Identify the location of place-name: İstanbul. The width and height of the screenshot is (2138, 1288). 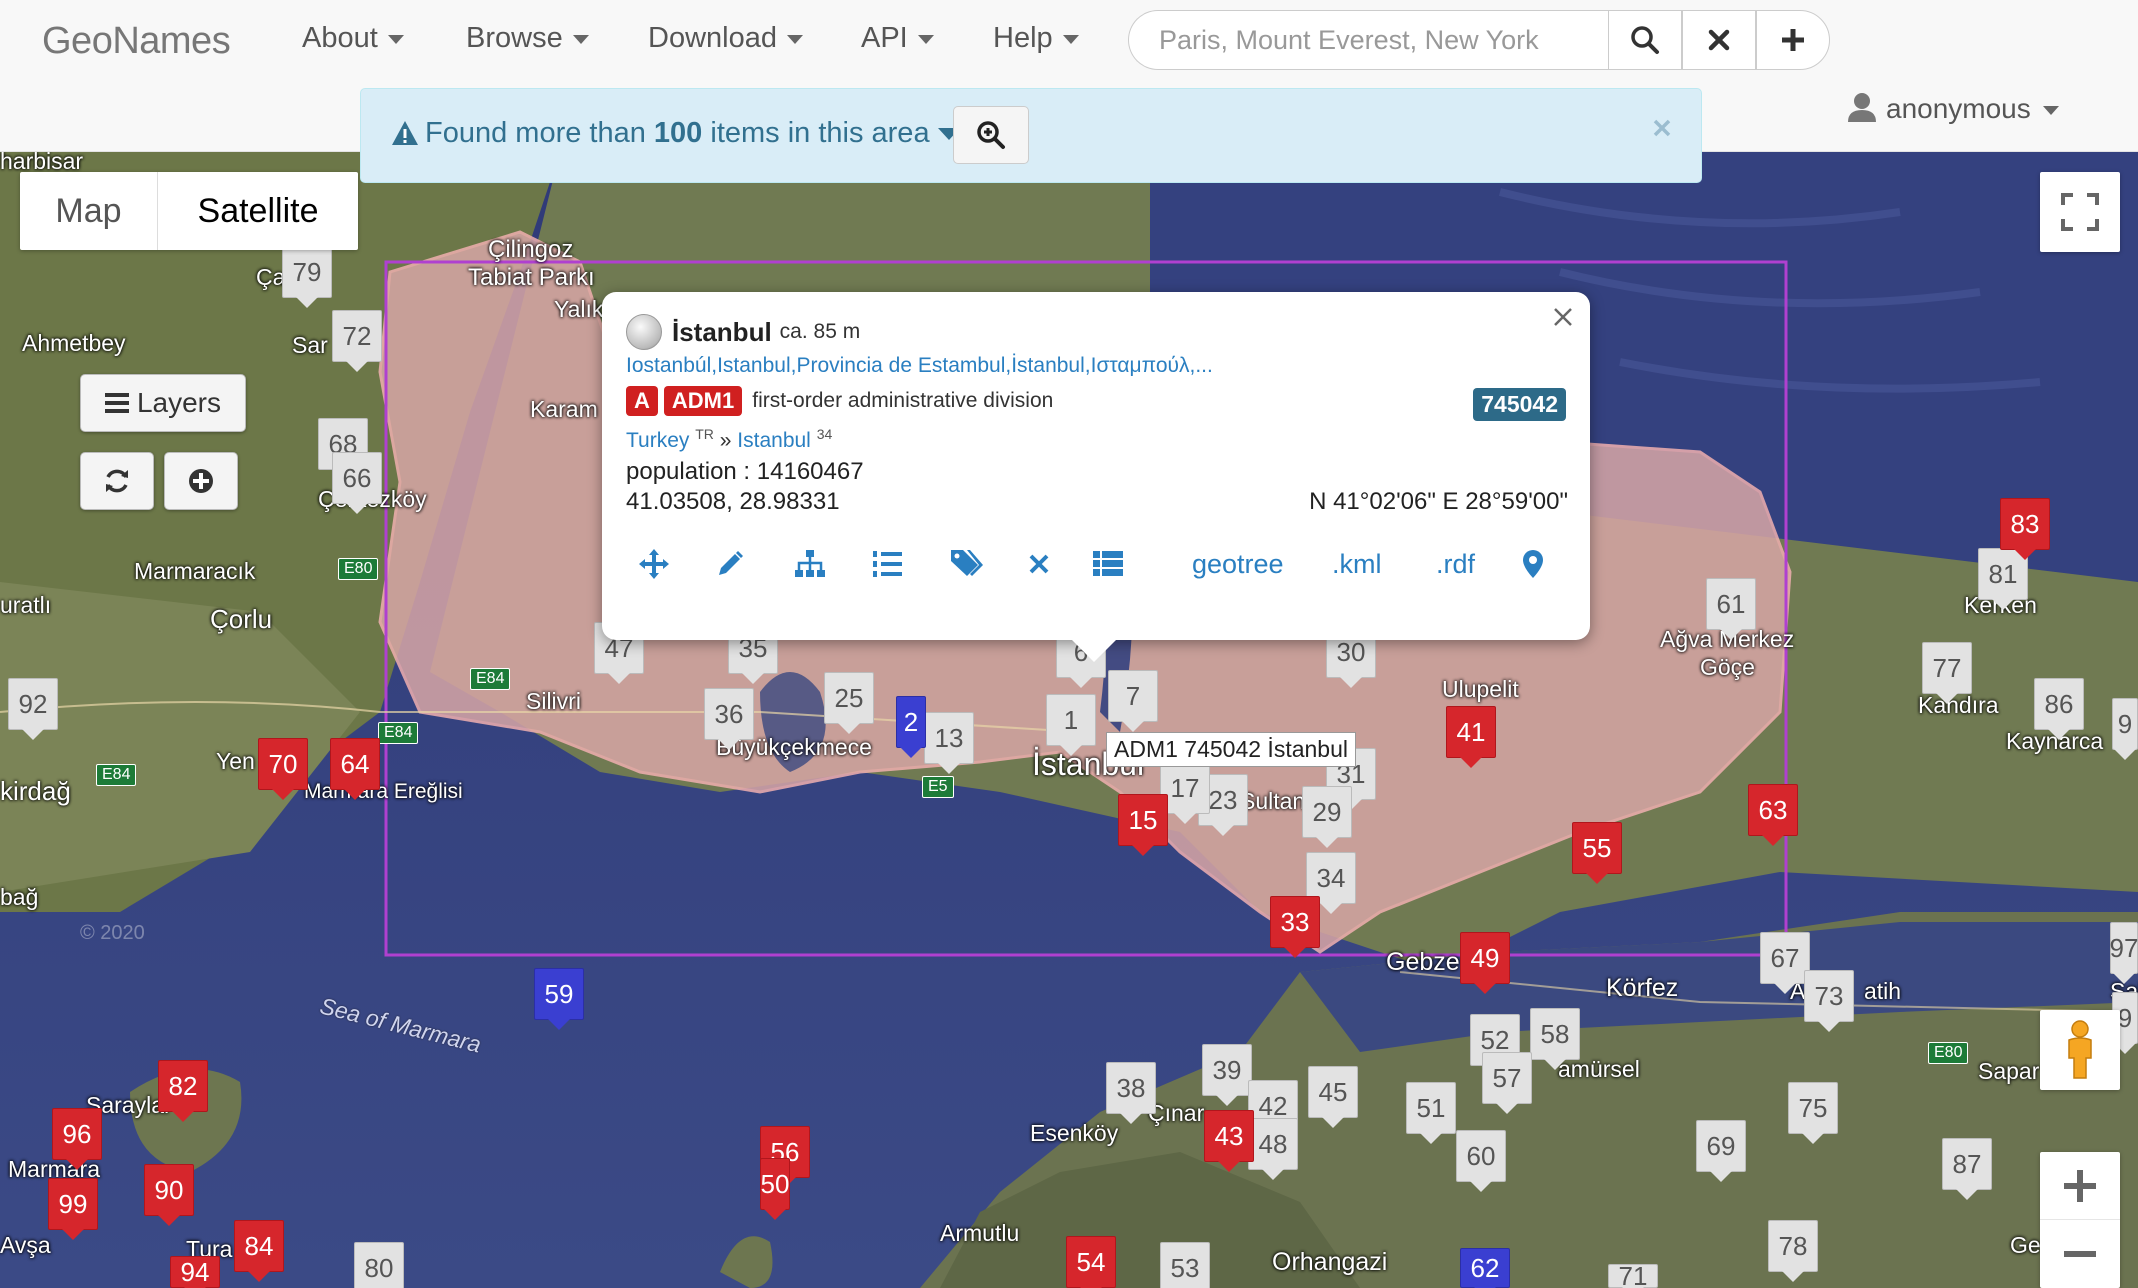
(722, 331).